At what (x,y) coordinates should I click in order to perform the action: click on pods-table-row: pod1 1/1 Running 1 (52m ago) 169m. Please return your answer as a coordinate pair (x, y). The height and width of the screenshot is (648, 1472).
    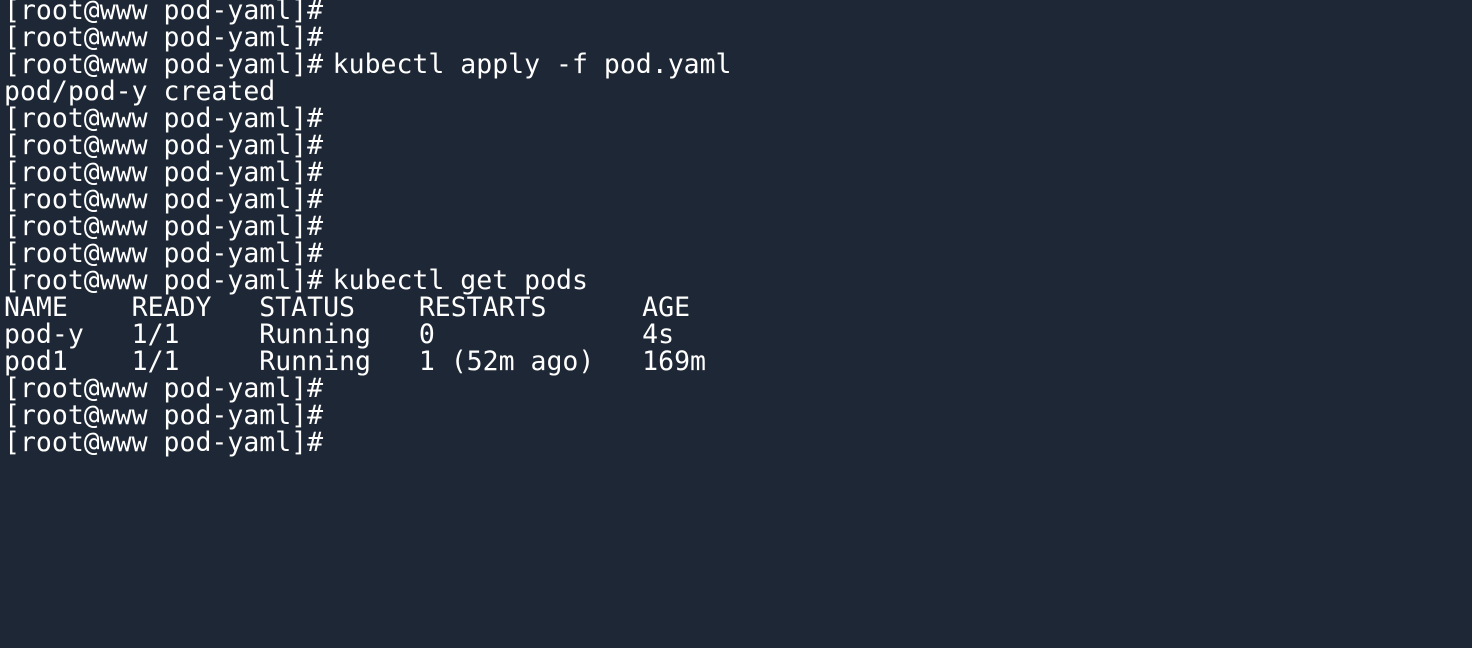
    Looking at the image, I should click on (738, 361).